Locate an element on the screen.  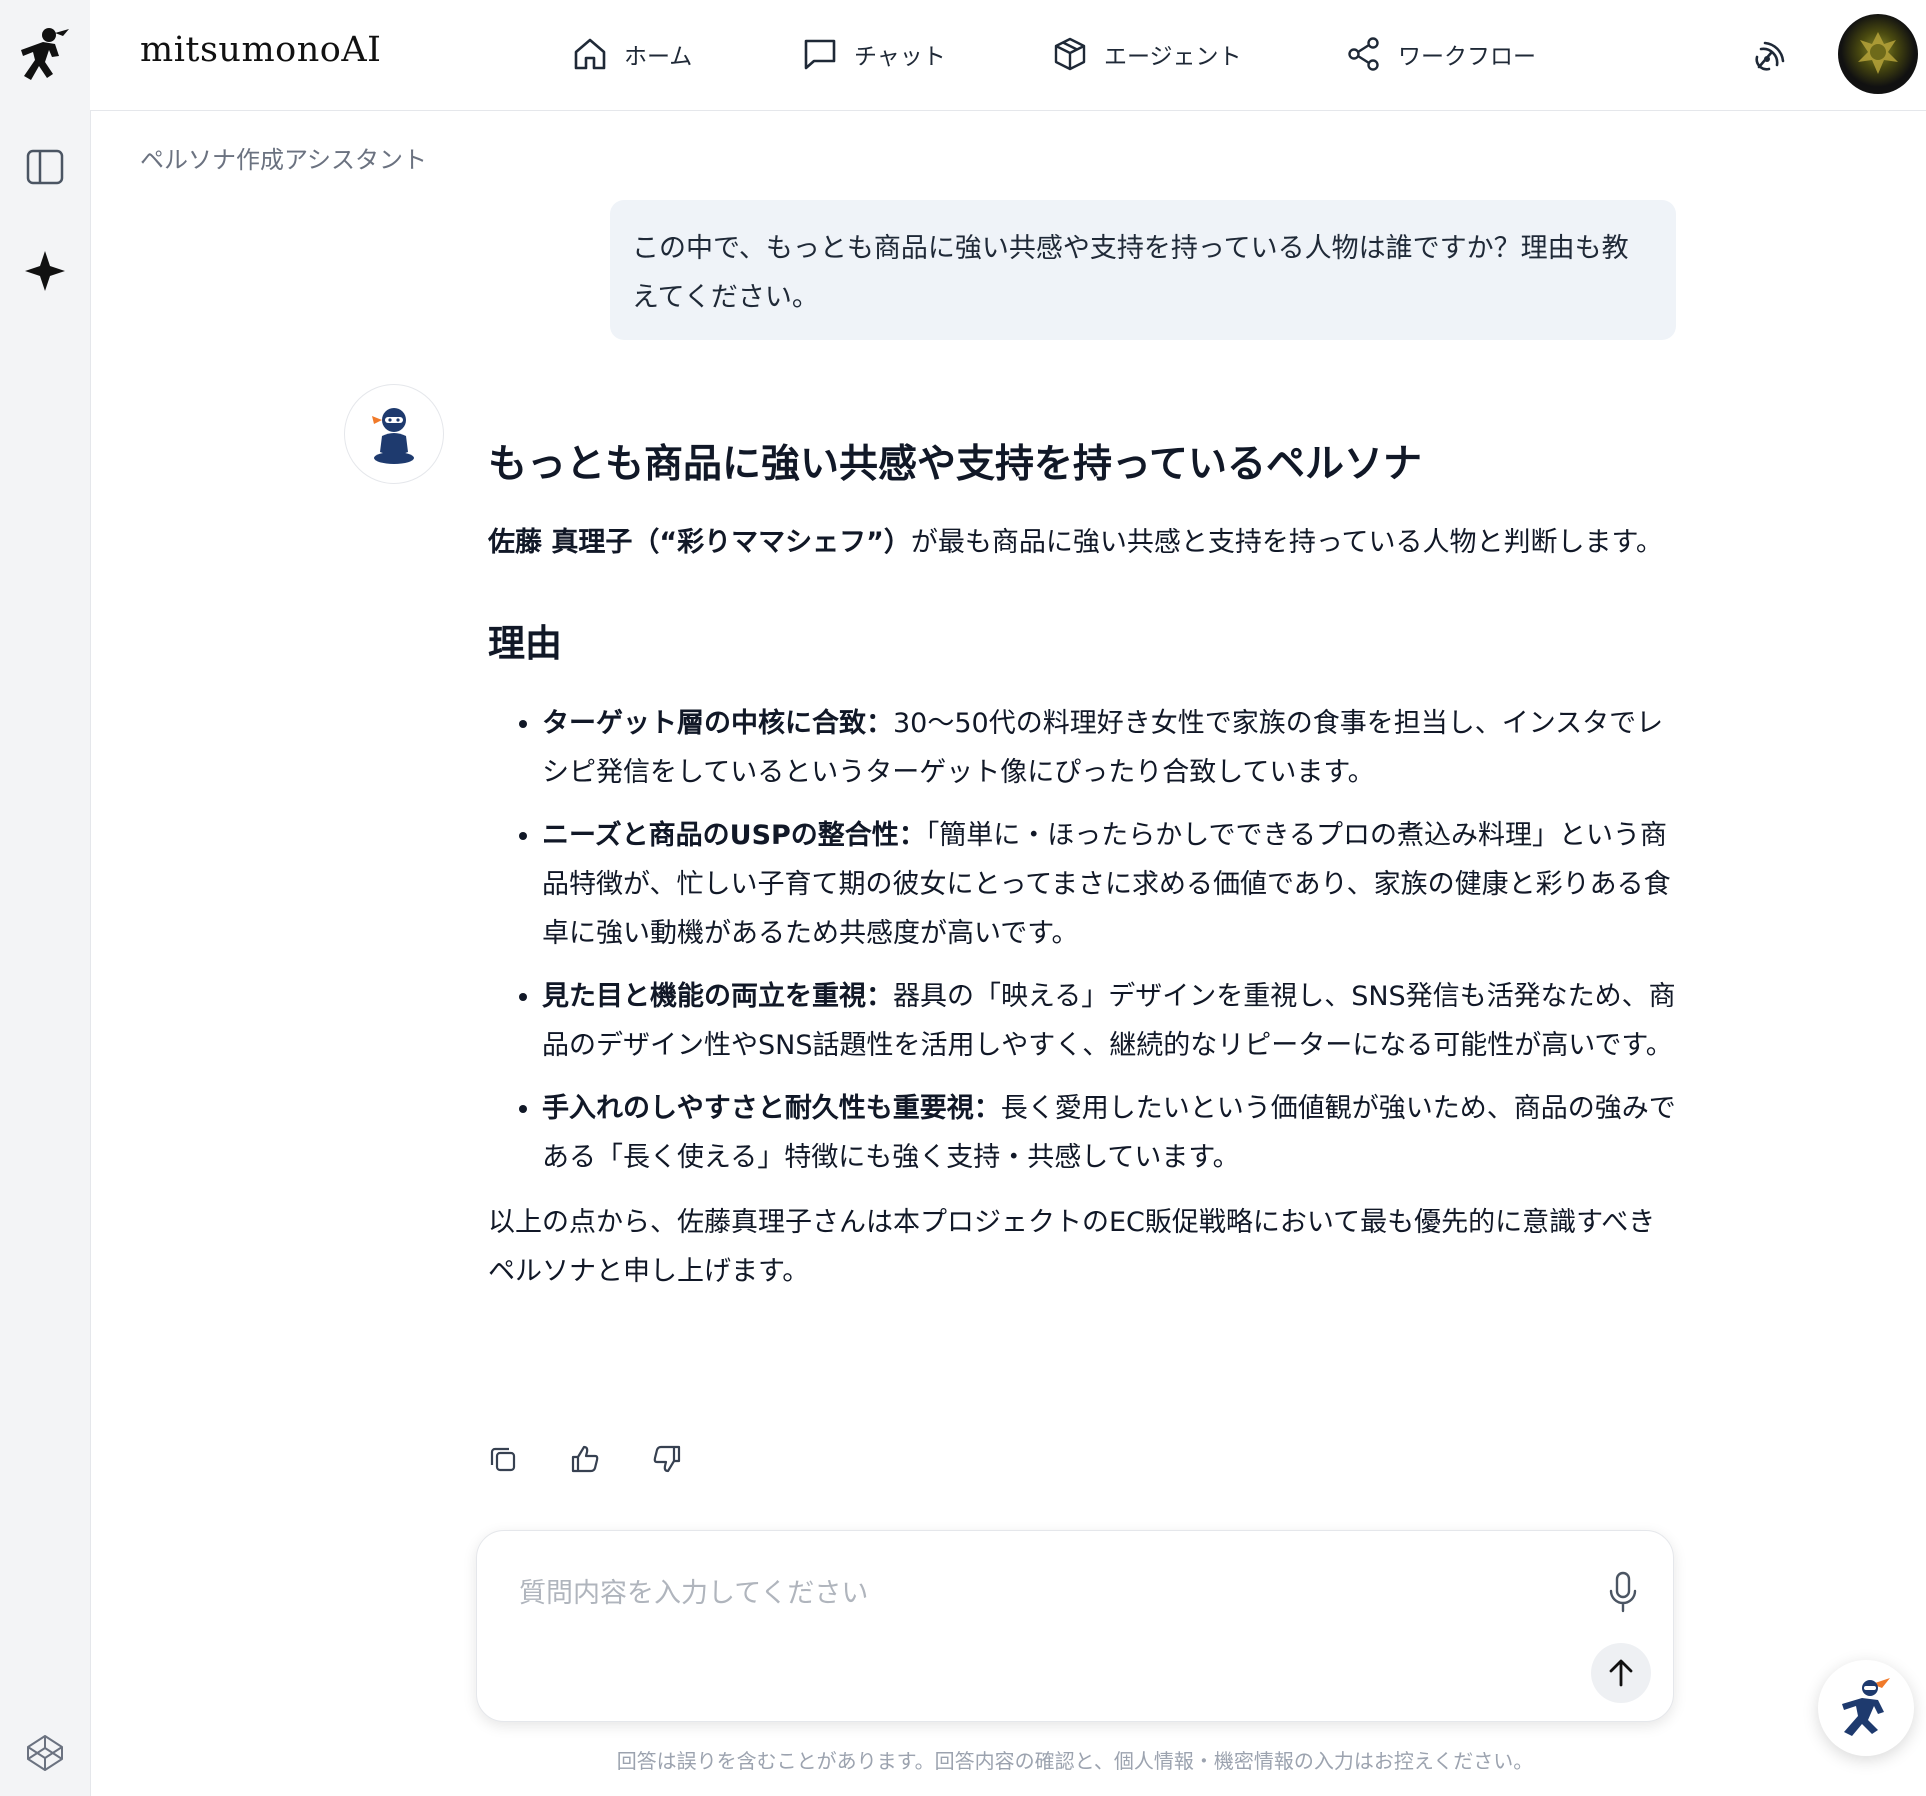
brand-name: mitsumonoAI is located at coordinates (260, 50).